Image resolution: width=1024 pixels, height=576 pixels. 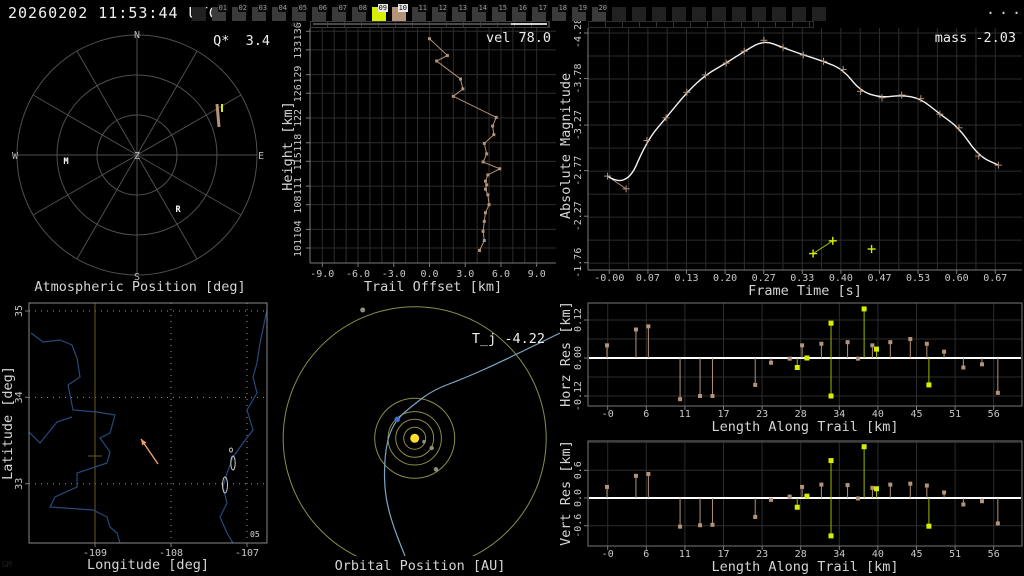 I want to click on mag-ylabel: Absolute Magnitude, so click(x=566, y=146).